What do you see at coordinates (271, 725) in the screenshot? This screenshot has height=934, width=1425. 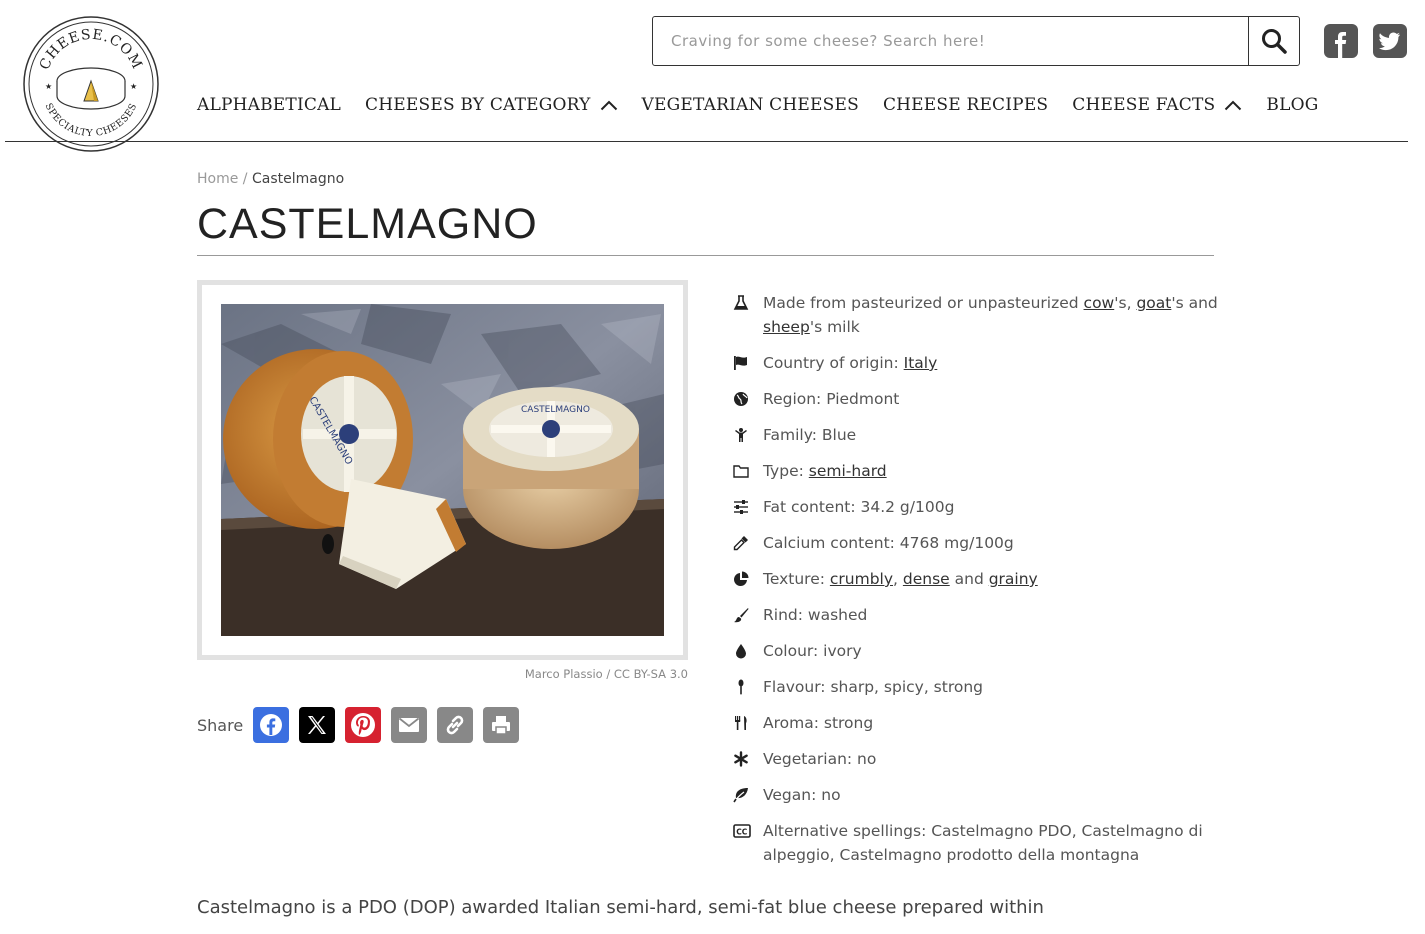 I see `facebook-icon` at bounding box center [271, 725].